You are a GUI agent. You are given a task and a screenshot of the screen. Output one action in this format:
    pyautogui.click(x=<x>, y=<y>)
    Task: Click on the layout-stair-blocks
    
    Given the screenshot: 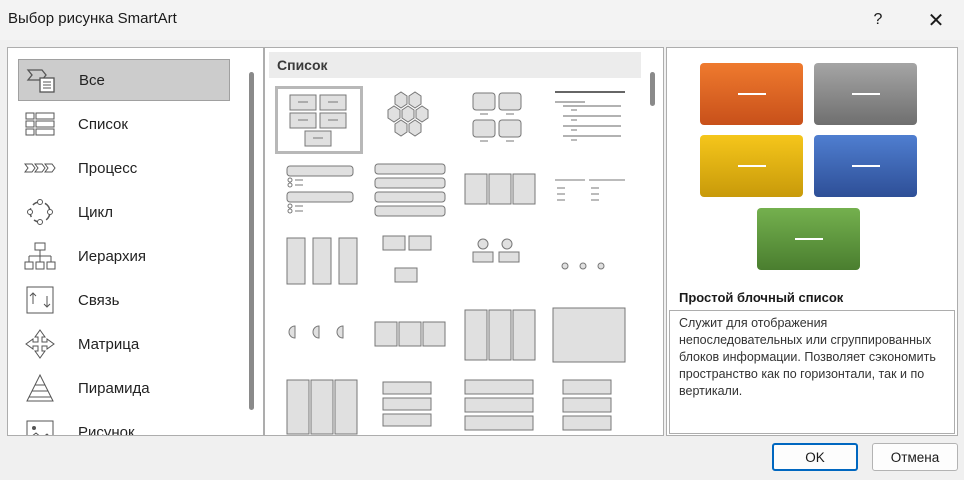 What is the action you would take?
    pyautogui.click(x=587, y=404)
    